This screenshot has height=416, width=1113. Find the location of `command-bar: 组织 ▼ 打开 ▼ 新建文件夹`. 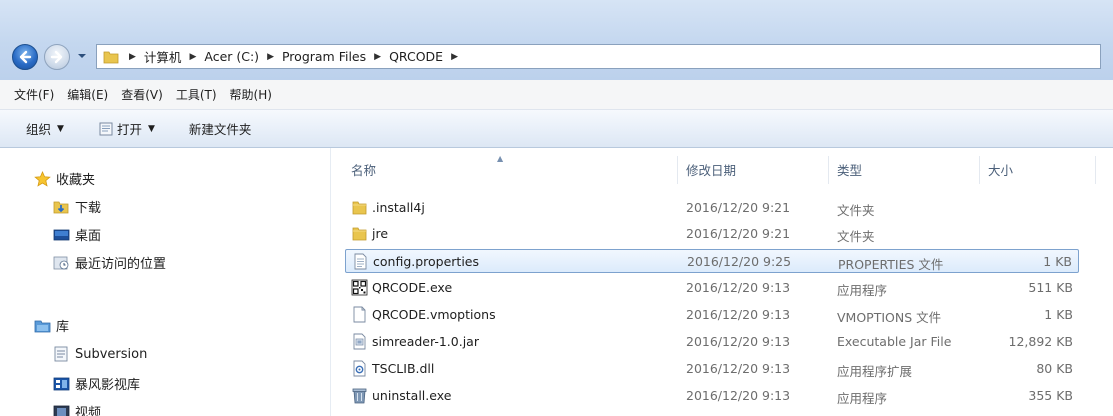

command-bar: 组织 ▼ 打开 ▼ 新建文件夹 is located at coordinates (556, 129).